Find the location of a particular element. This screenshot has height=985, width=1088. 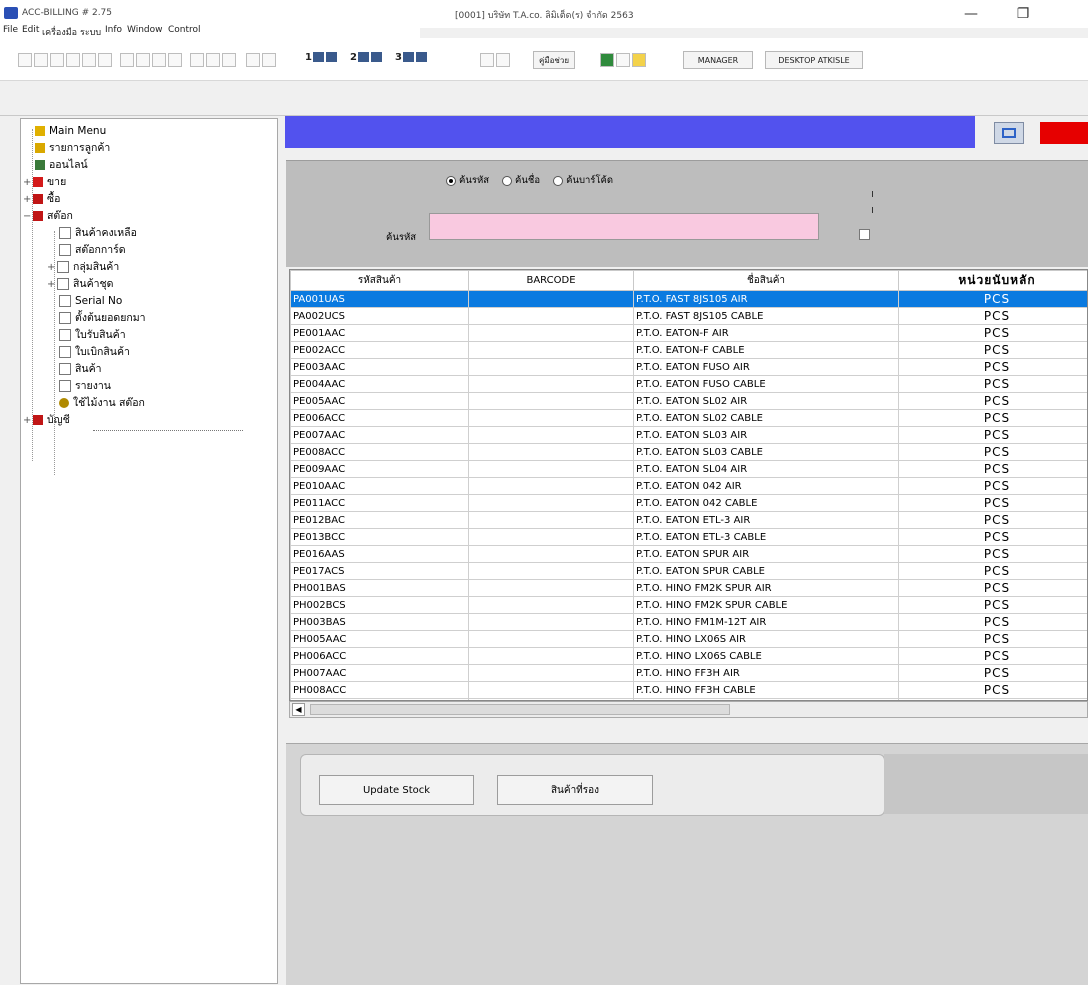

table-row: PE017ACSP.T.O. EATON SPUR CABLEPCS is located at coordinates (689, 571).